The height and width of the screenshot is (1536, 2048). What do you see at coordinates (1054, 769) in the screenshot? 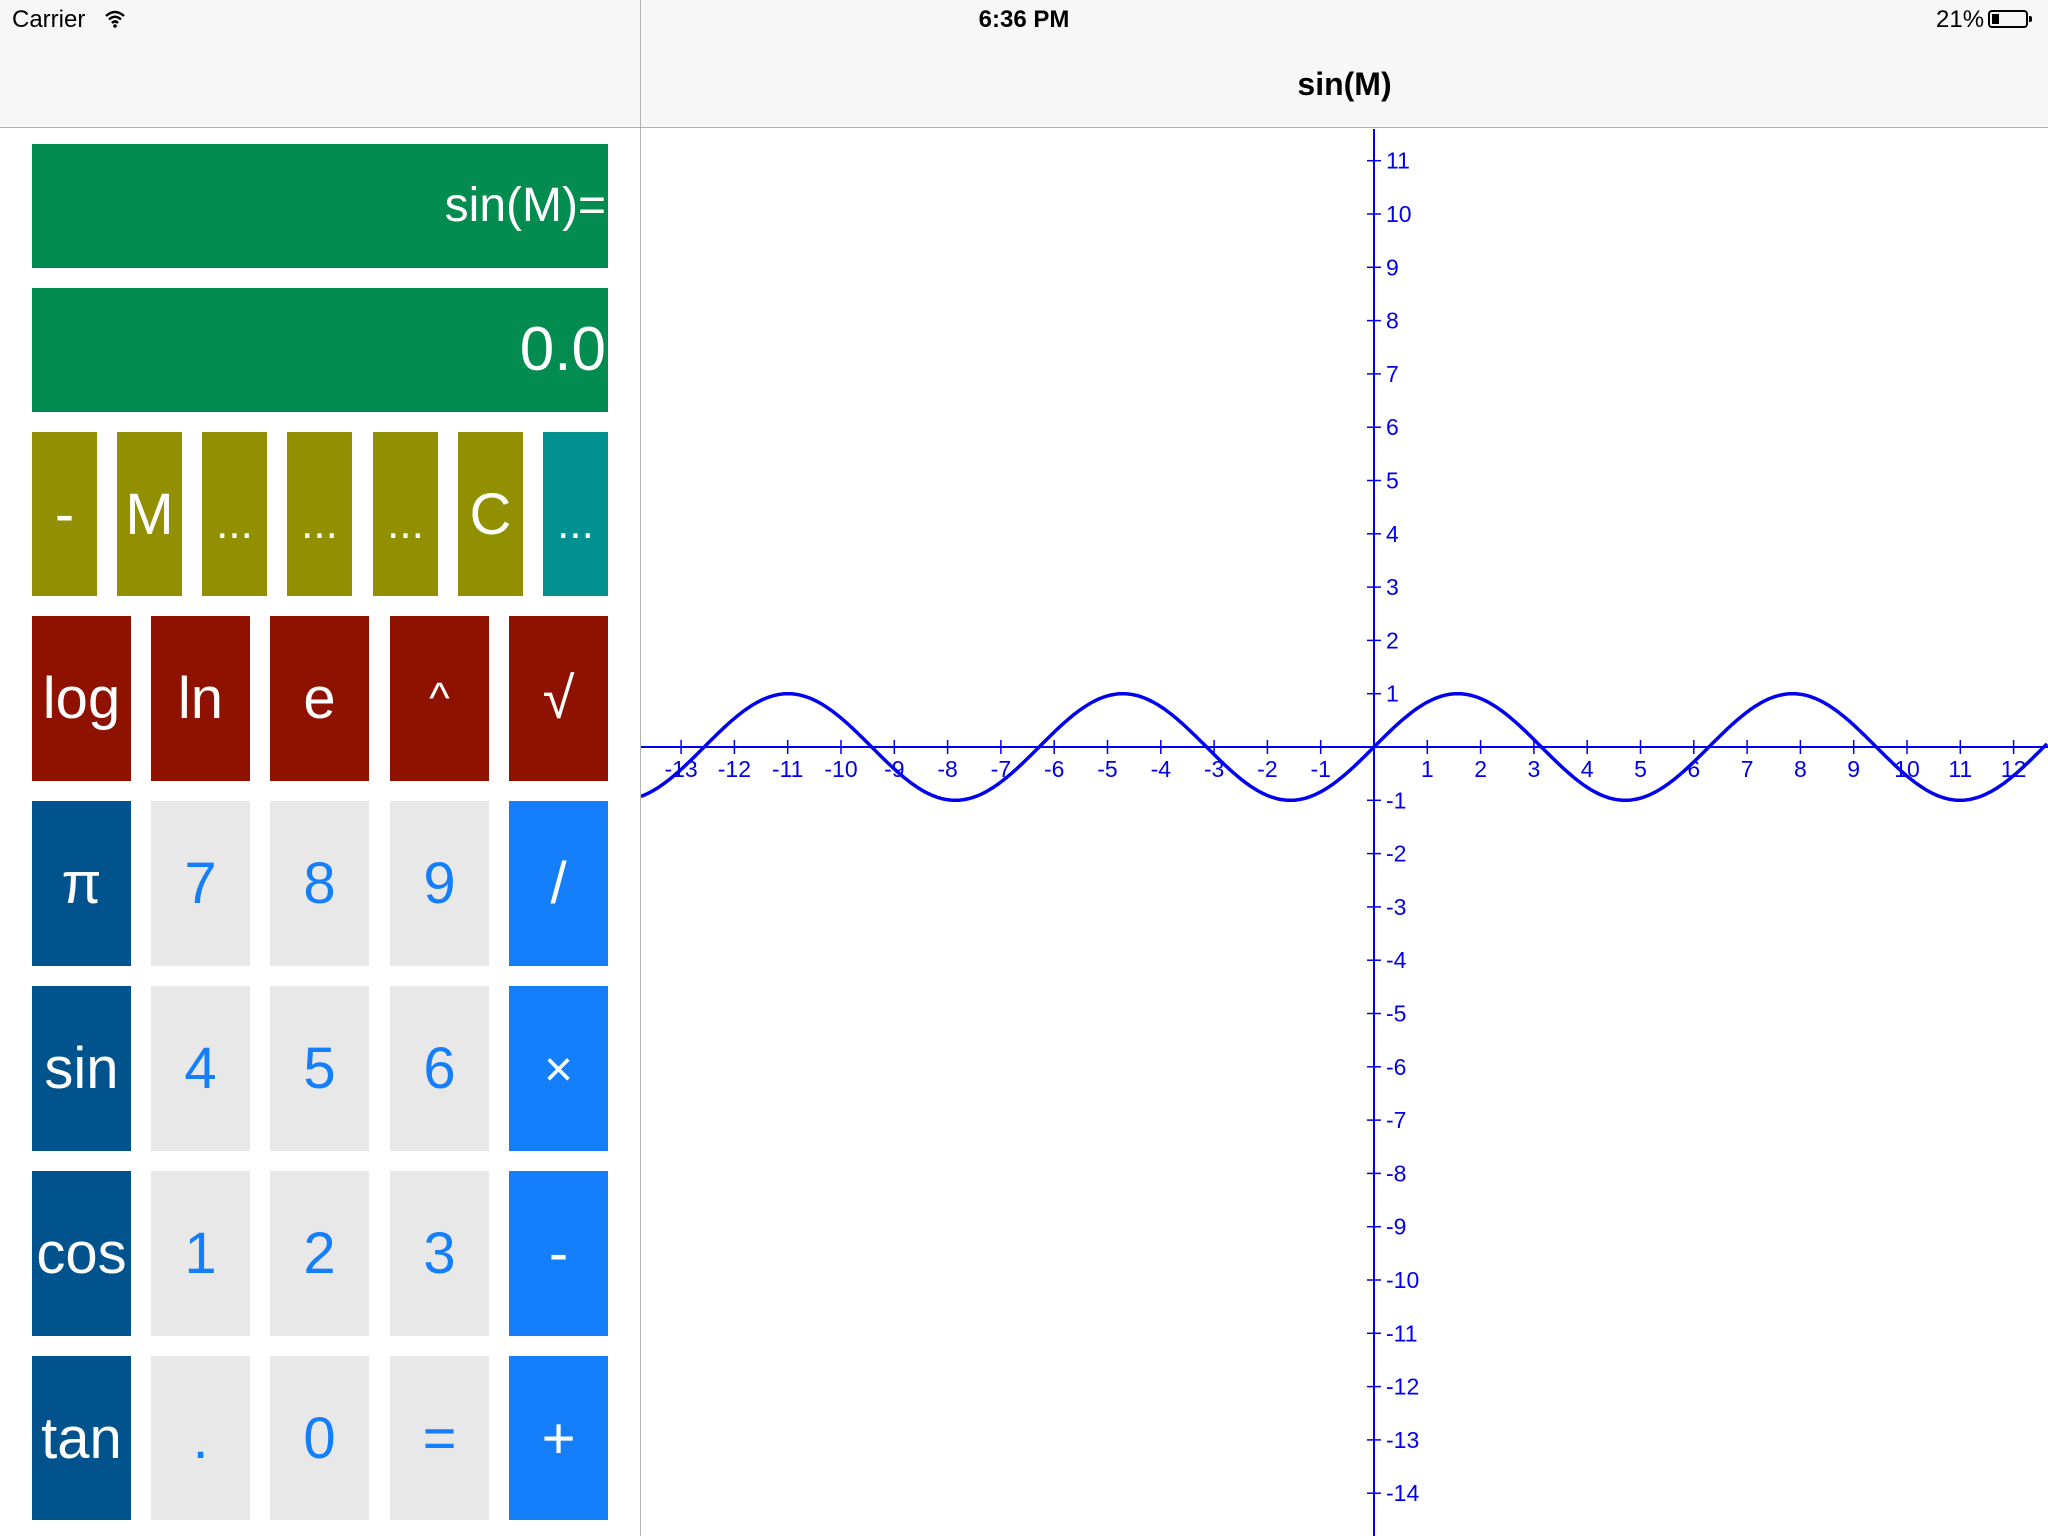
I see `x-tick-label: -6` at bounding box center [1054, 769].